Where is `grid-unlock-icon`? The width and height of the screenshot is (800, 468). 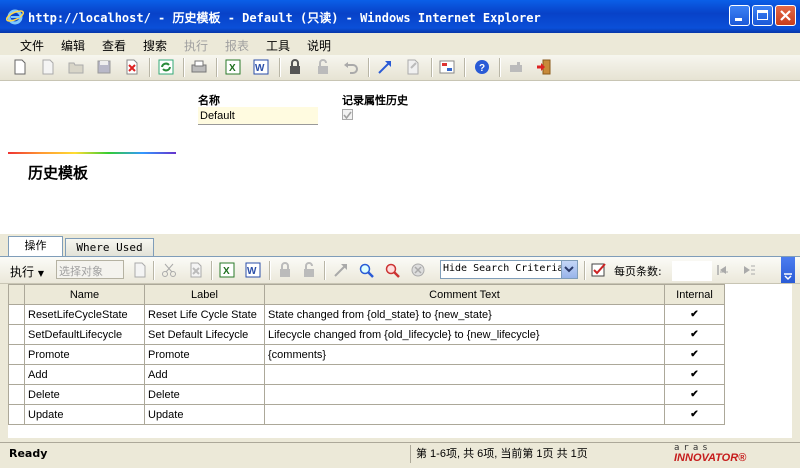 grid-unlock-icon is located at coordinates (309, 270).